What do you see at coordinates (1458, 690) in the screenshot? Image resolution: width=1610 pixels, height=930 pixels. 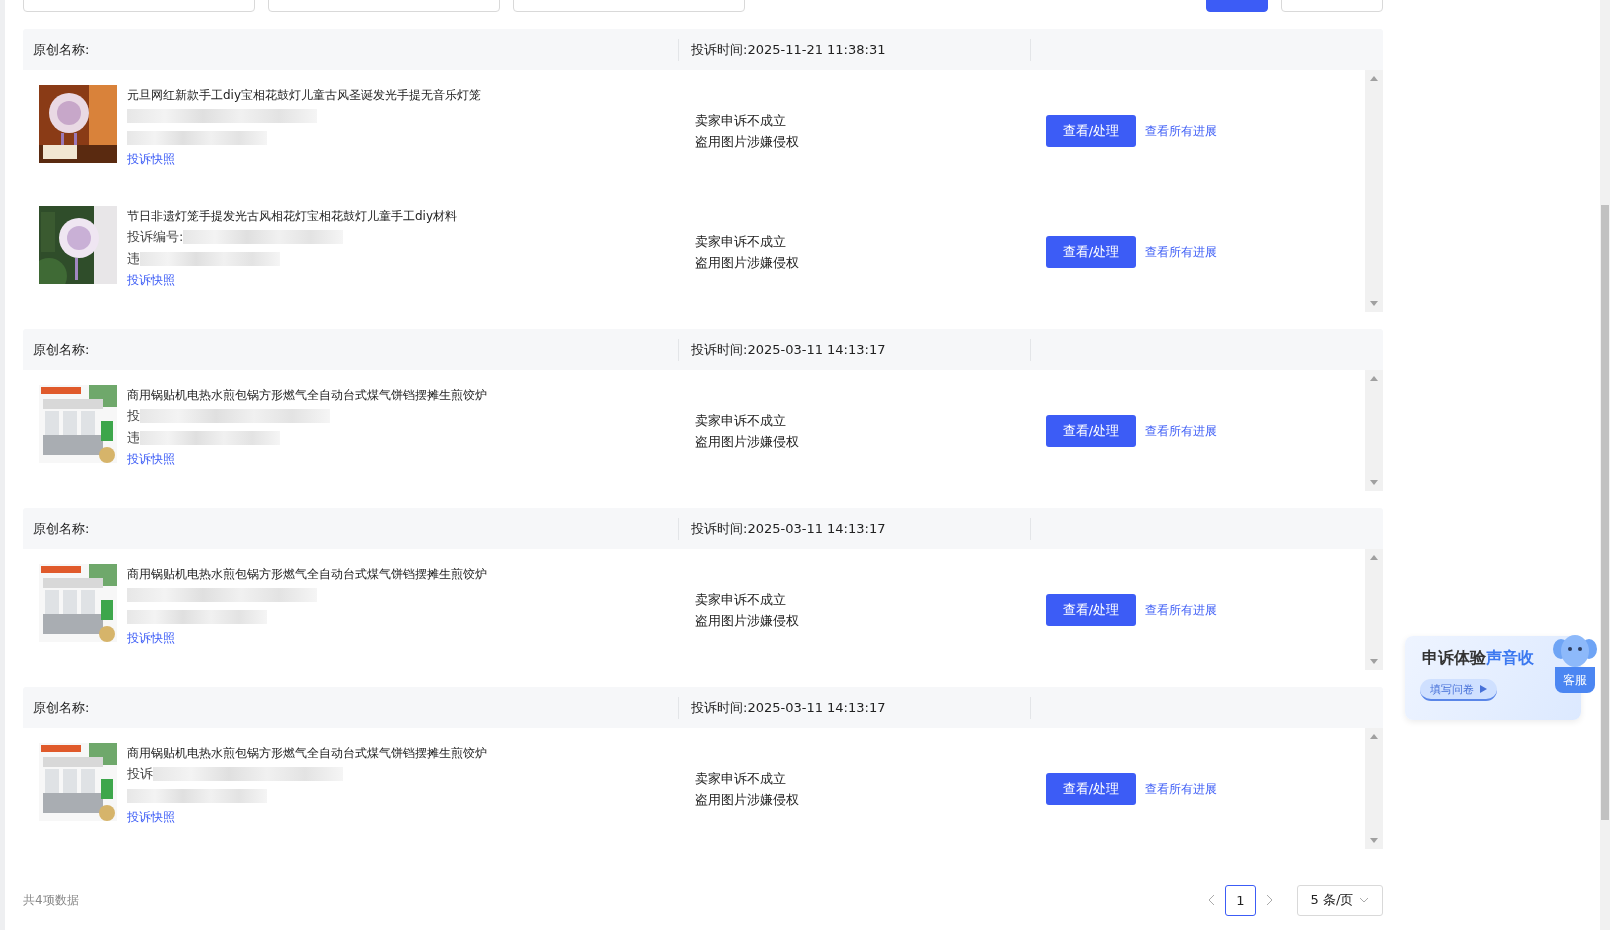 I see `survey-button: 填写问卷` at bounding box center [1458, 690].